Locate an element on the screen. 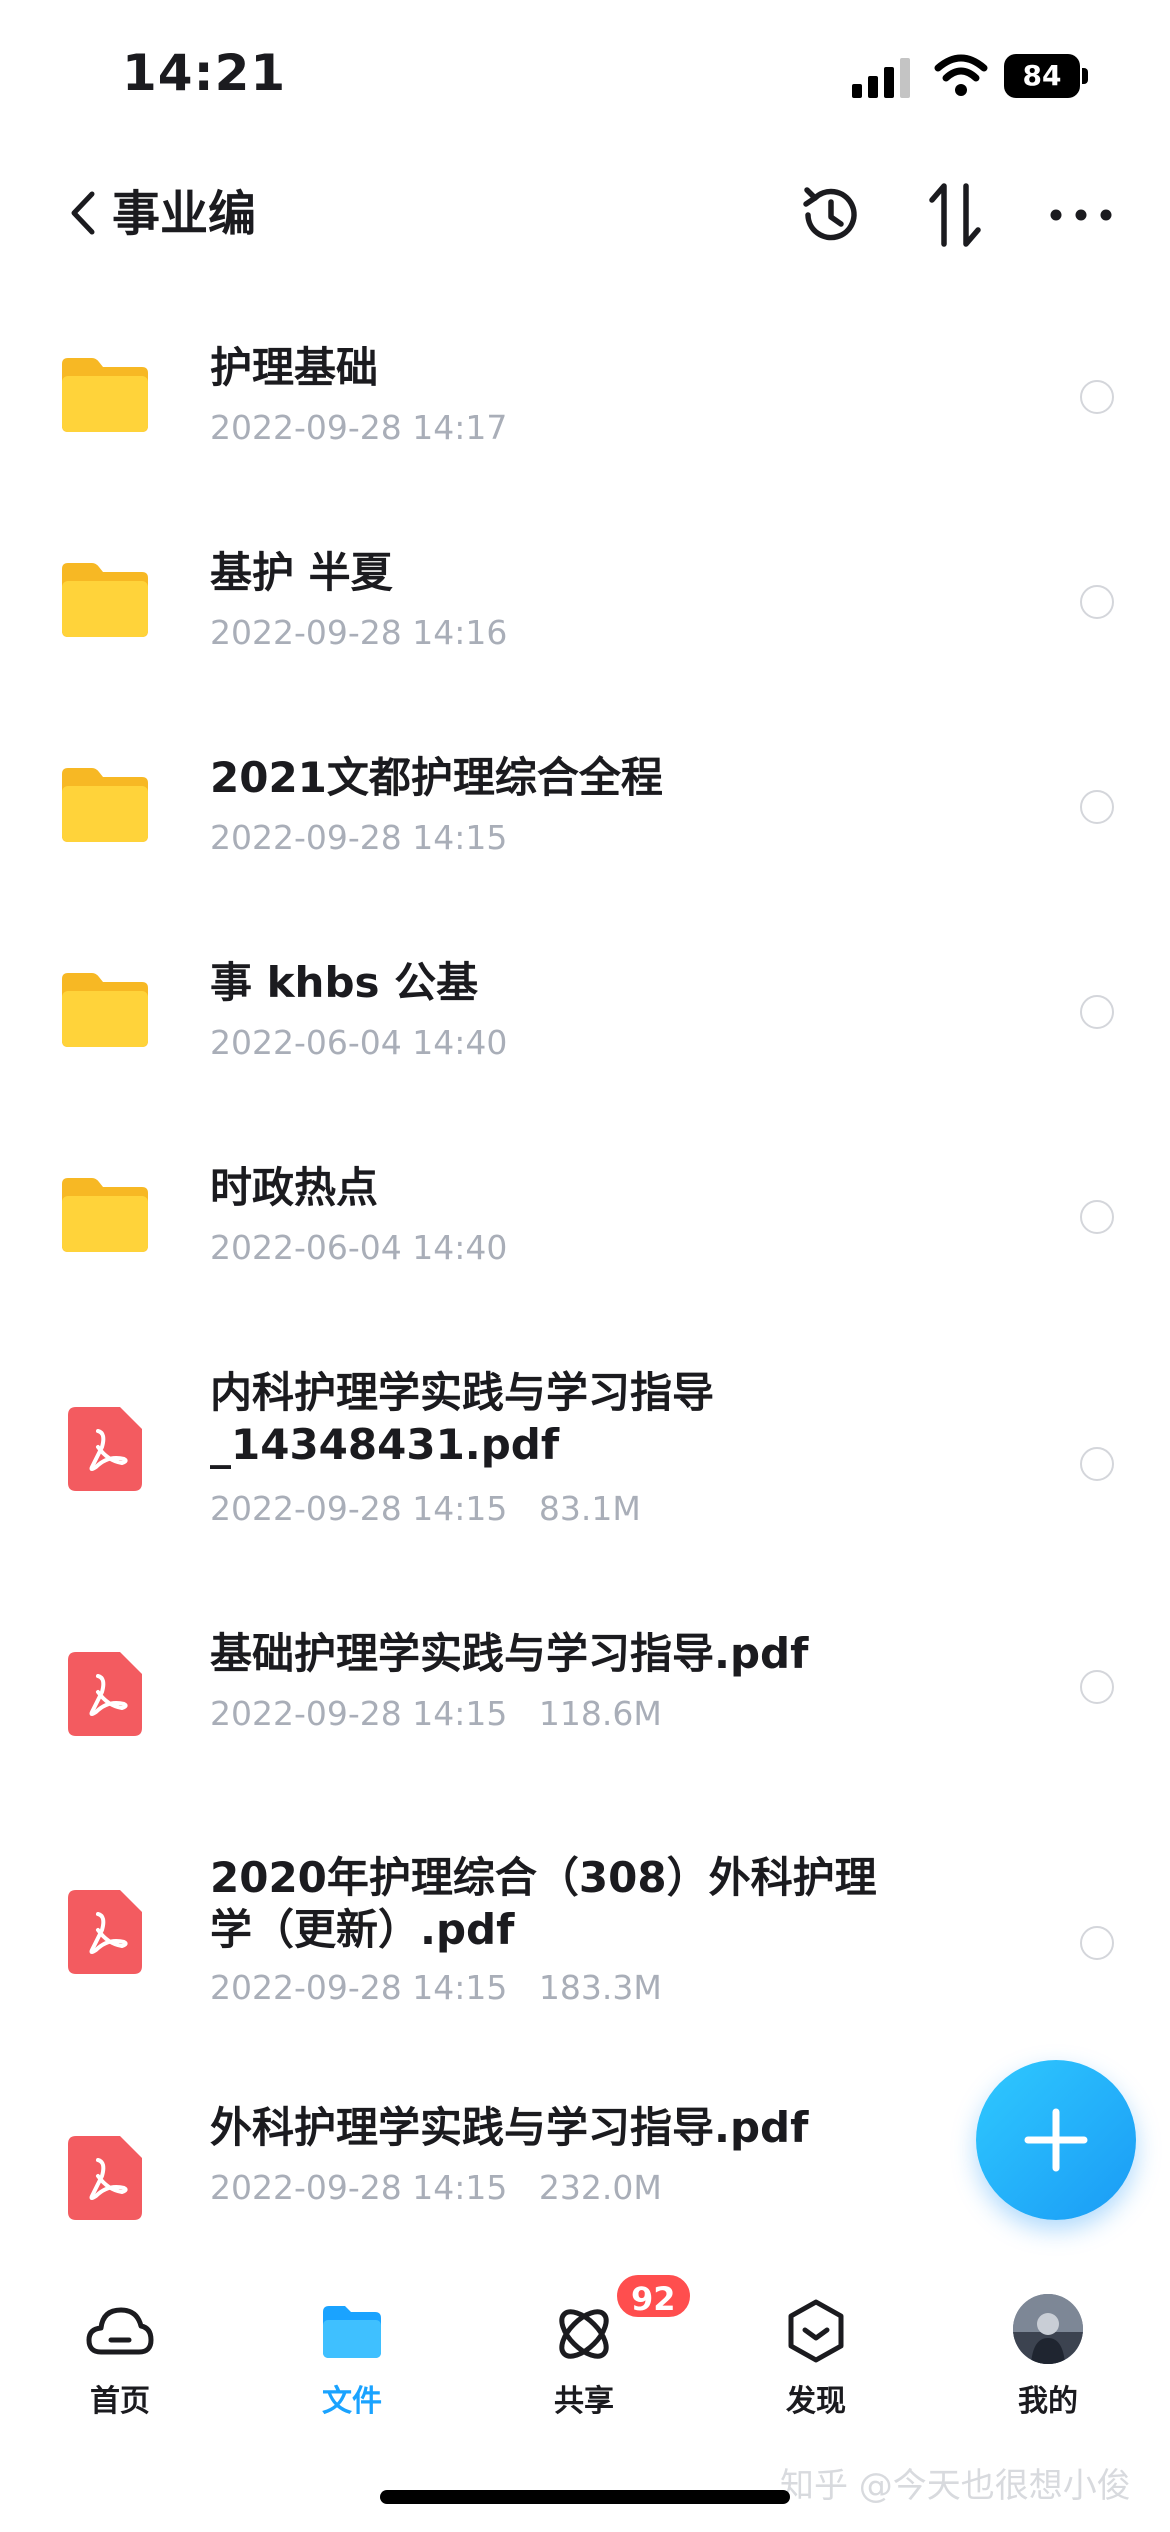  tab-share: 92 共享 is located at coordinates (593, 2350).